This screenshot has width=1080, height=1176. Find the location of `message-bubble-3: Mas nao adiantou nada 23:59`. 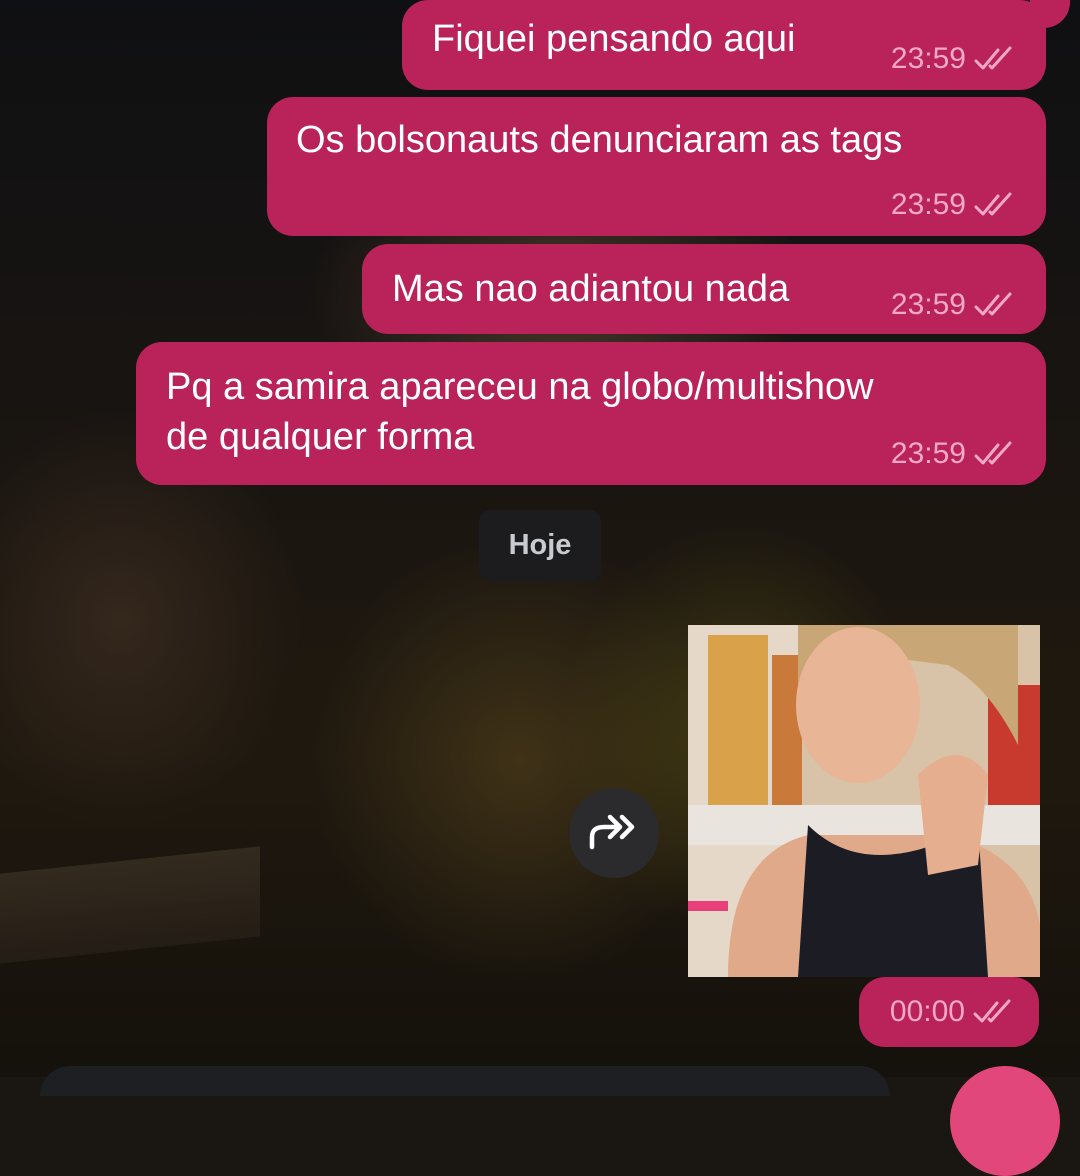

message-bubble-3: Mas nao adiantou nada 23:59 is located at coordinates (704, 289).